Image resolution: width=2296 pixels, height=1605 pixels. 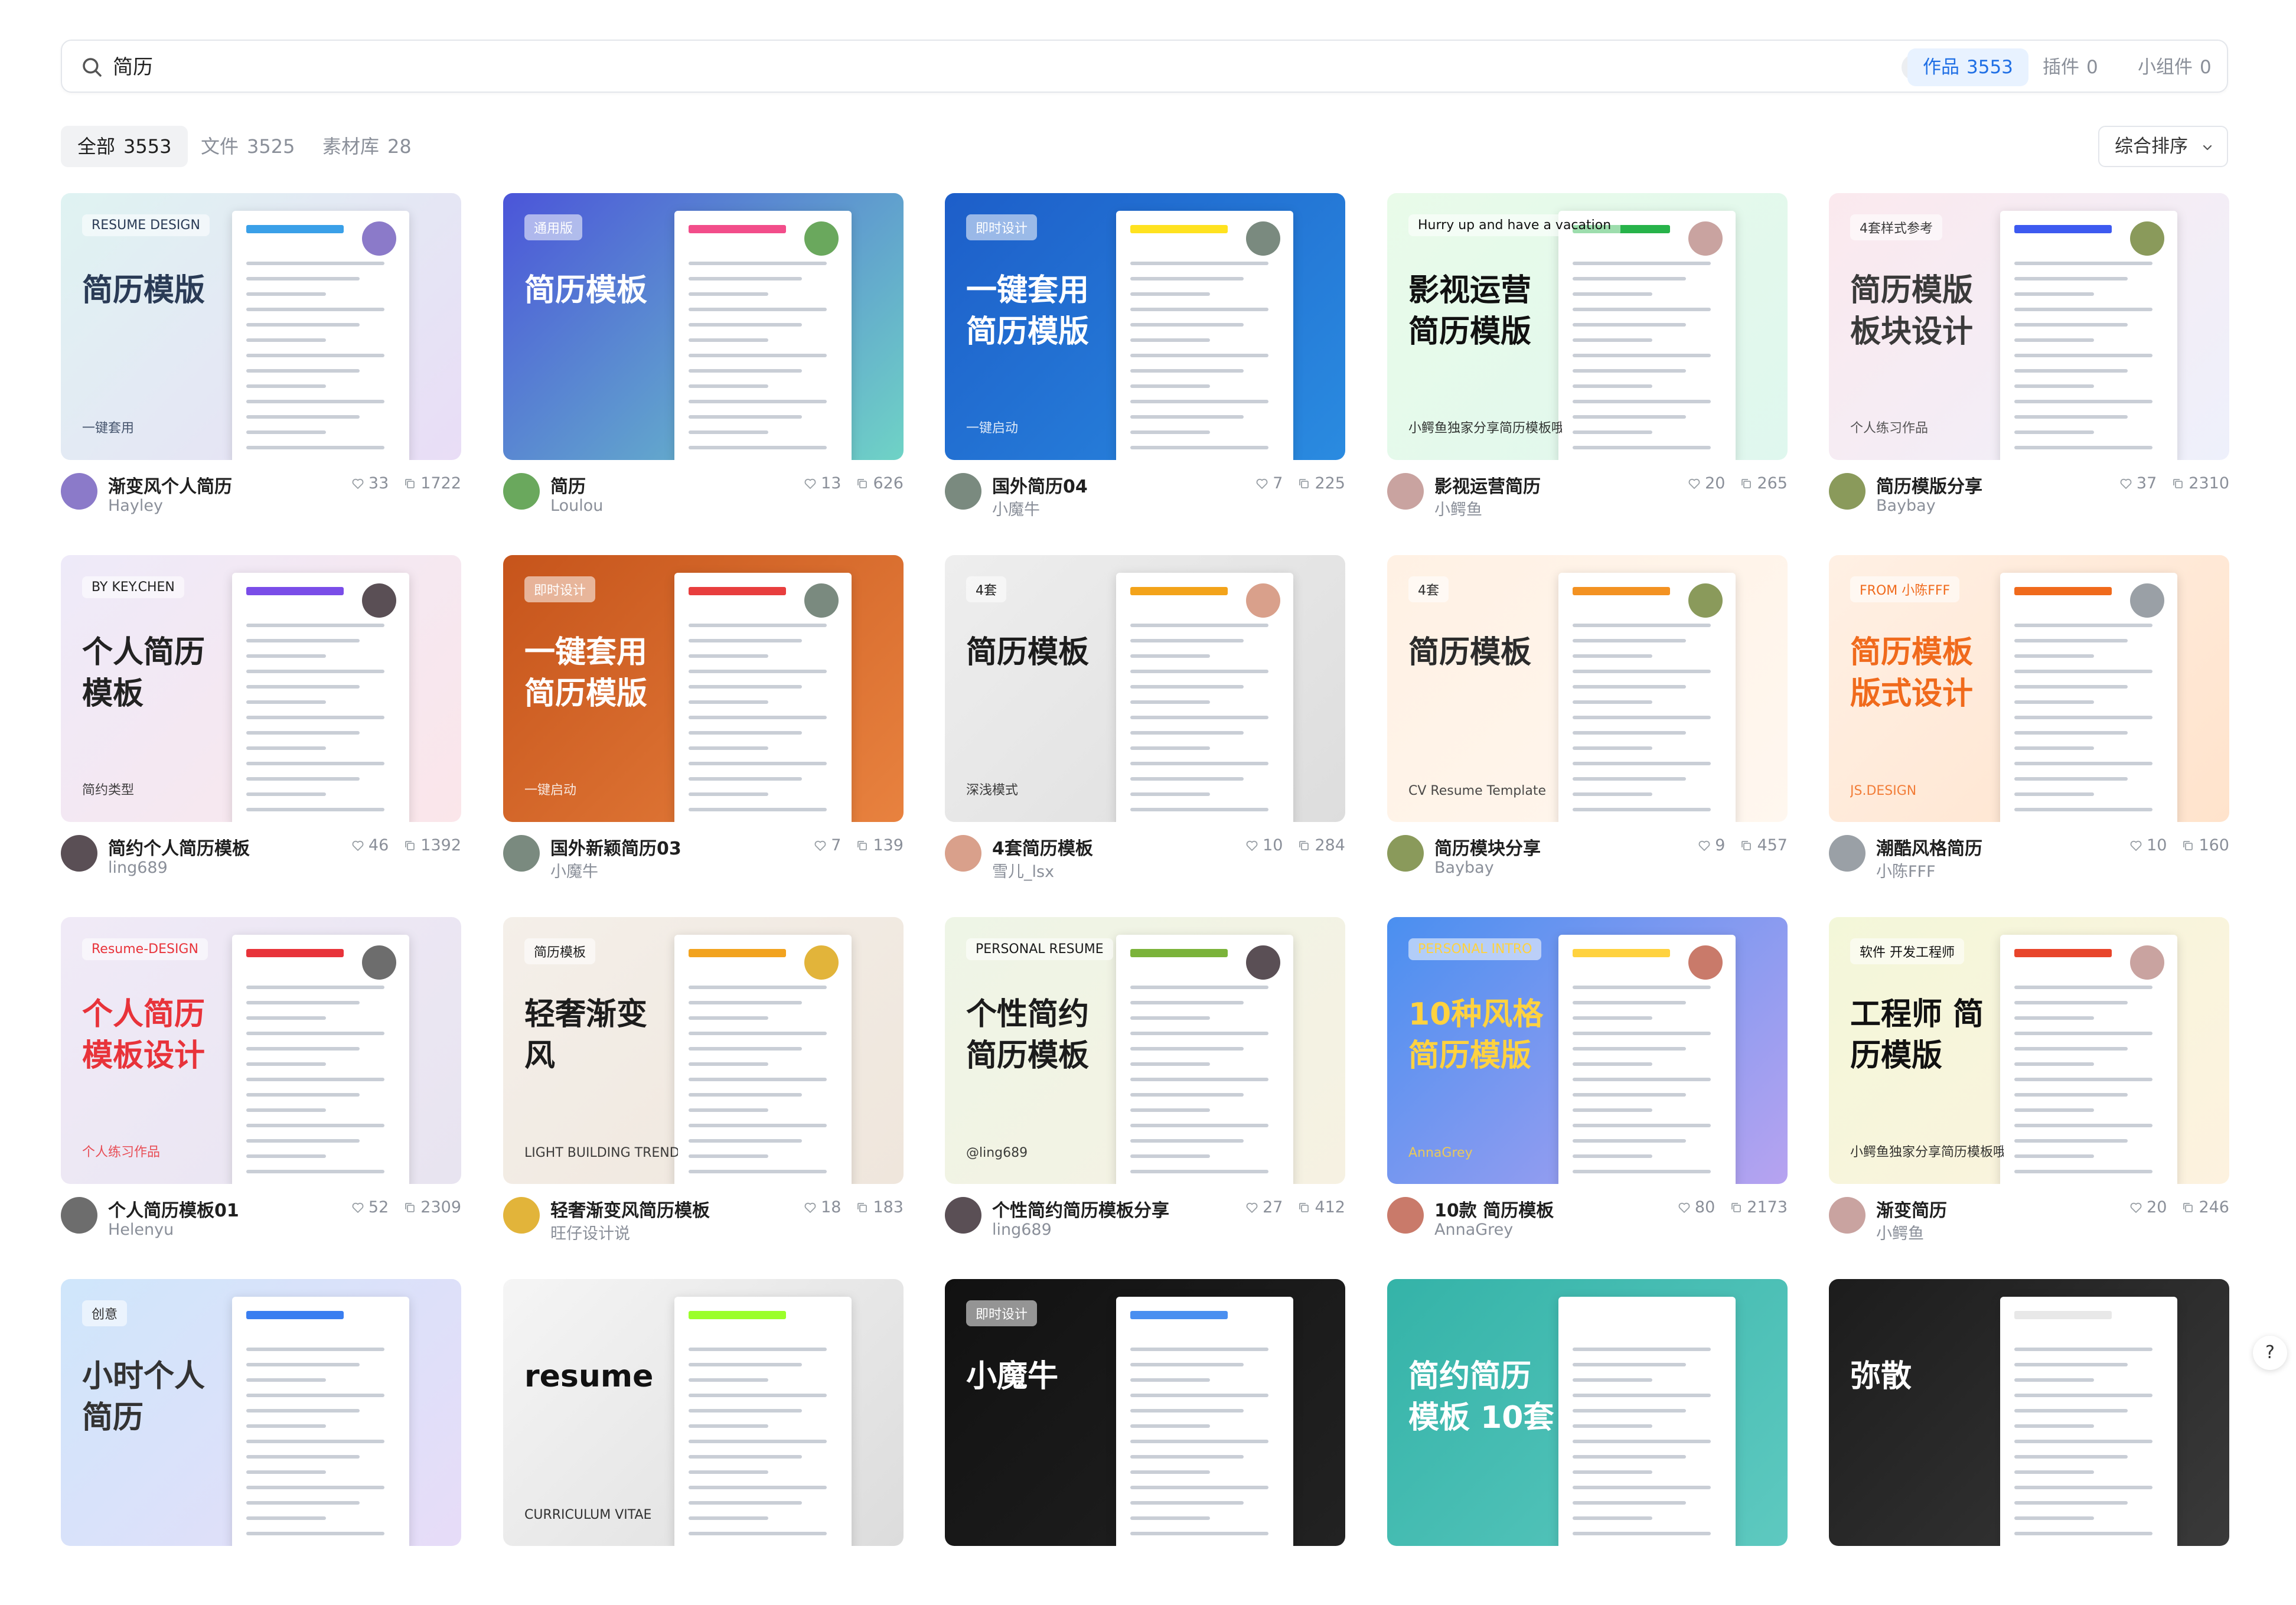 What do you see at coordinates (703, 326) in the screenshot?
I see `card-thumbnail: 通用版 简历模板` at bounding box center [703, 326].